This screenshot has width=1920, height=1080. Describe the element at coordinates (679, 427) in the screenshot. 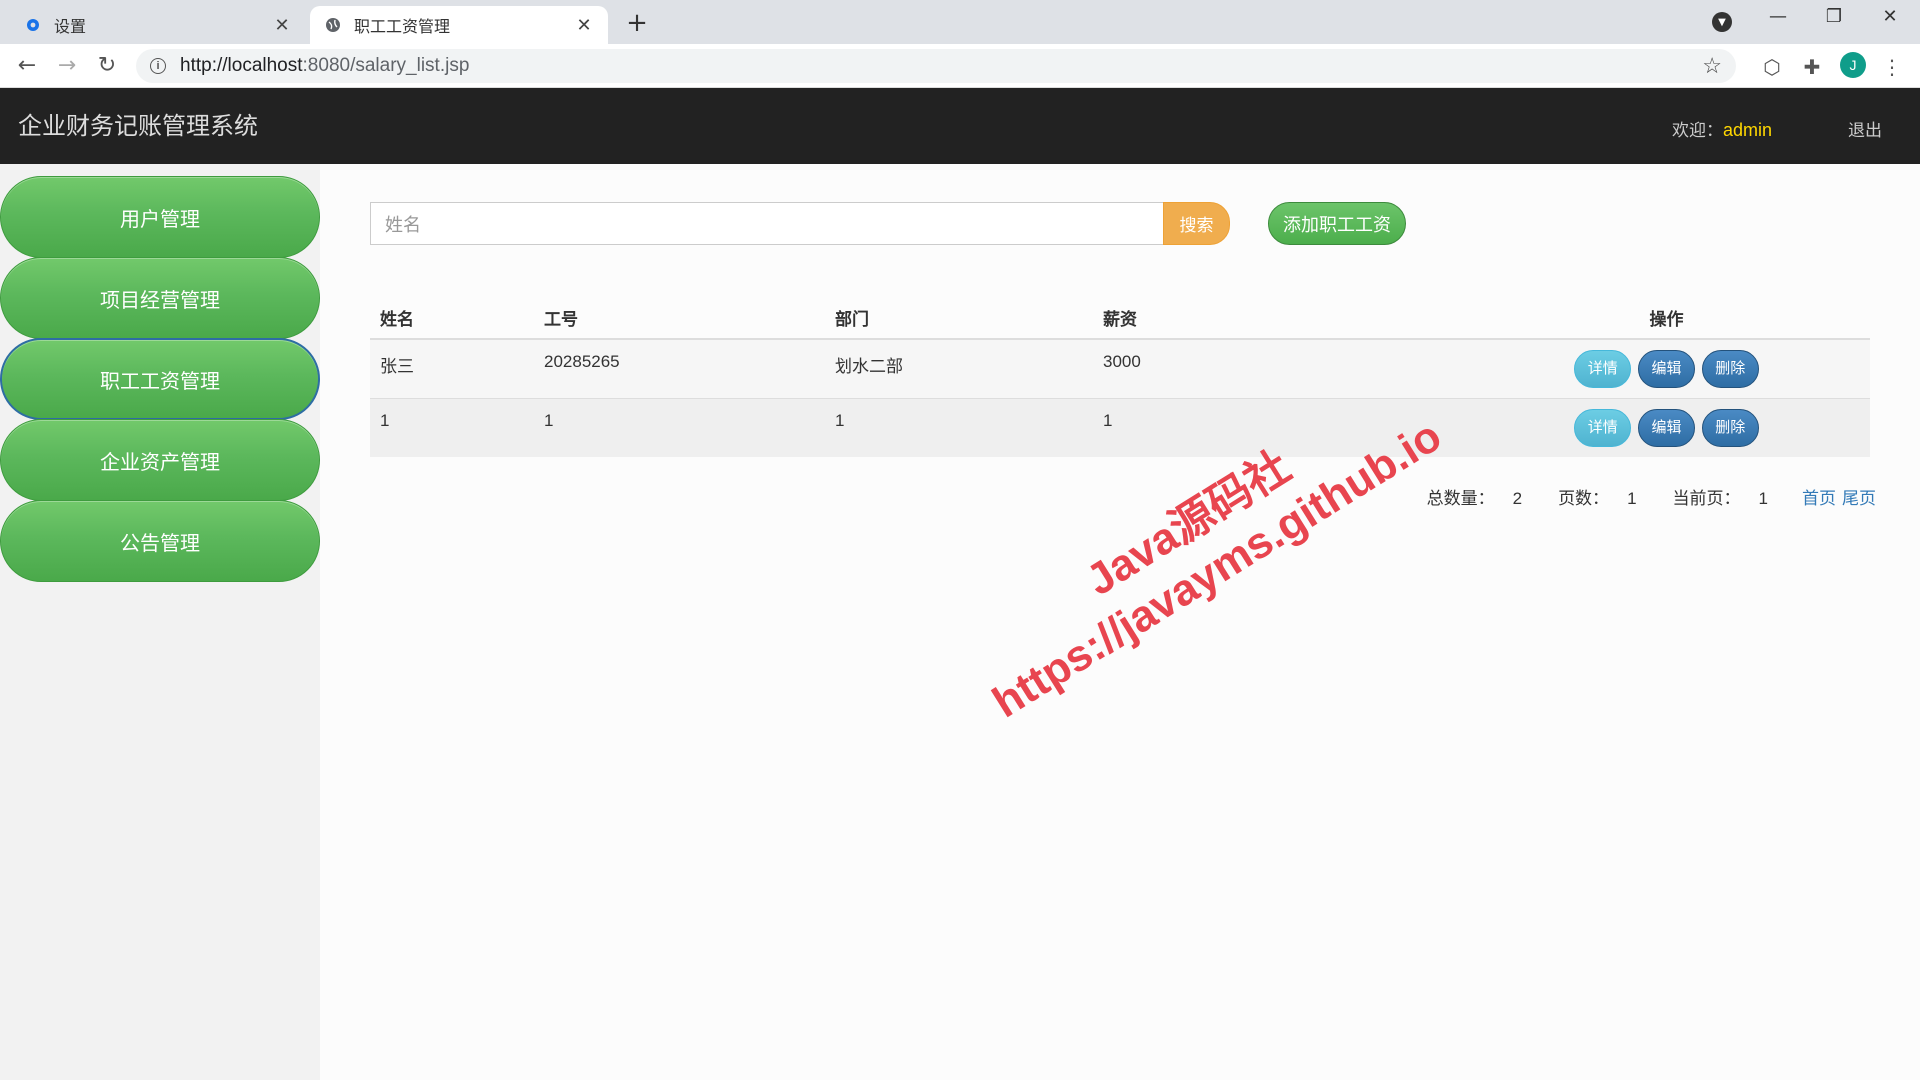

I see `cell-id: 1` at that location.